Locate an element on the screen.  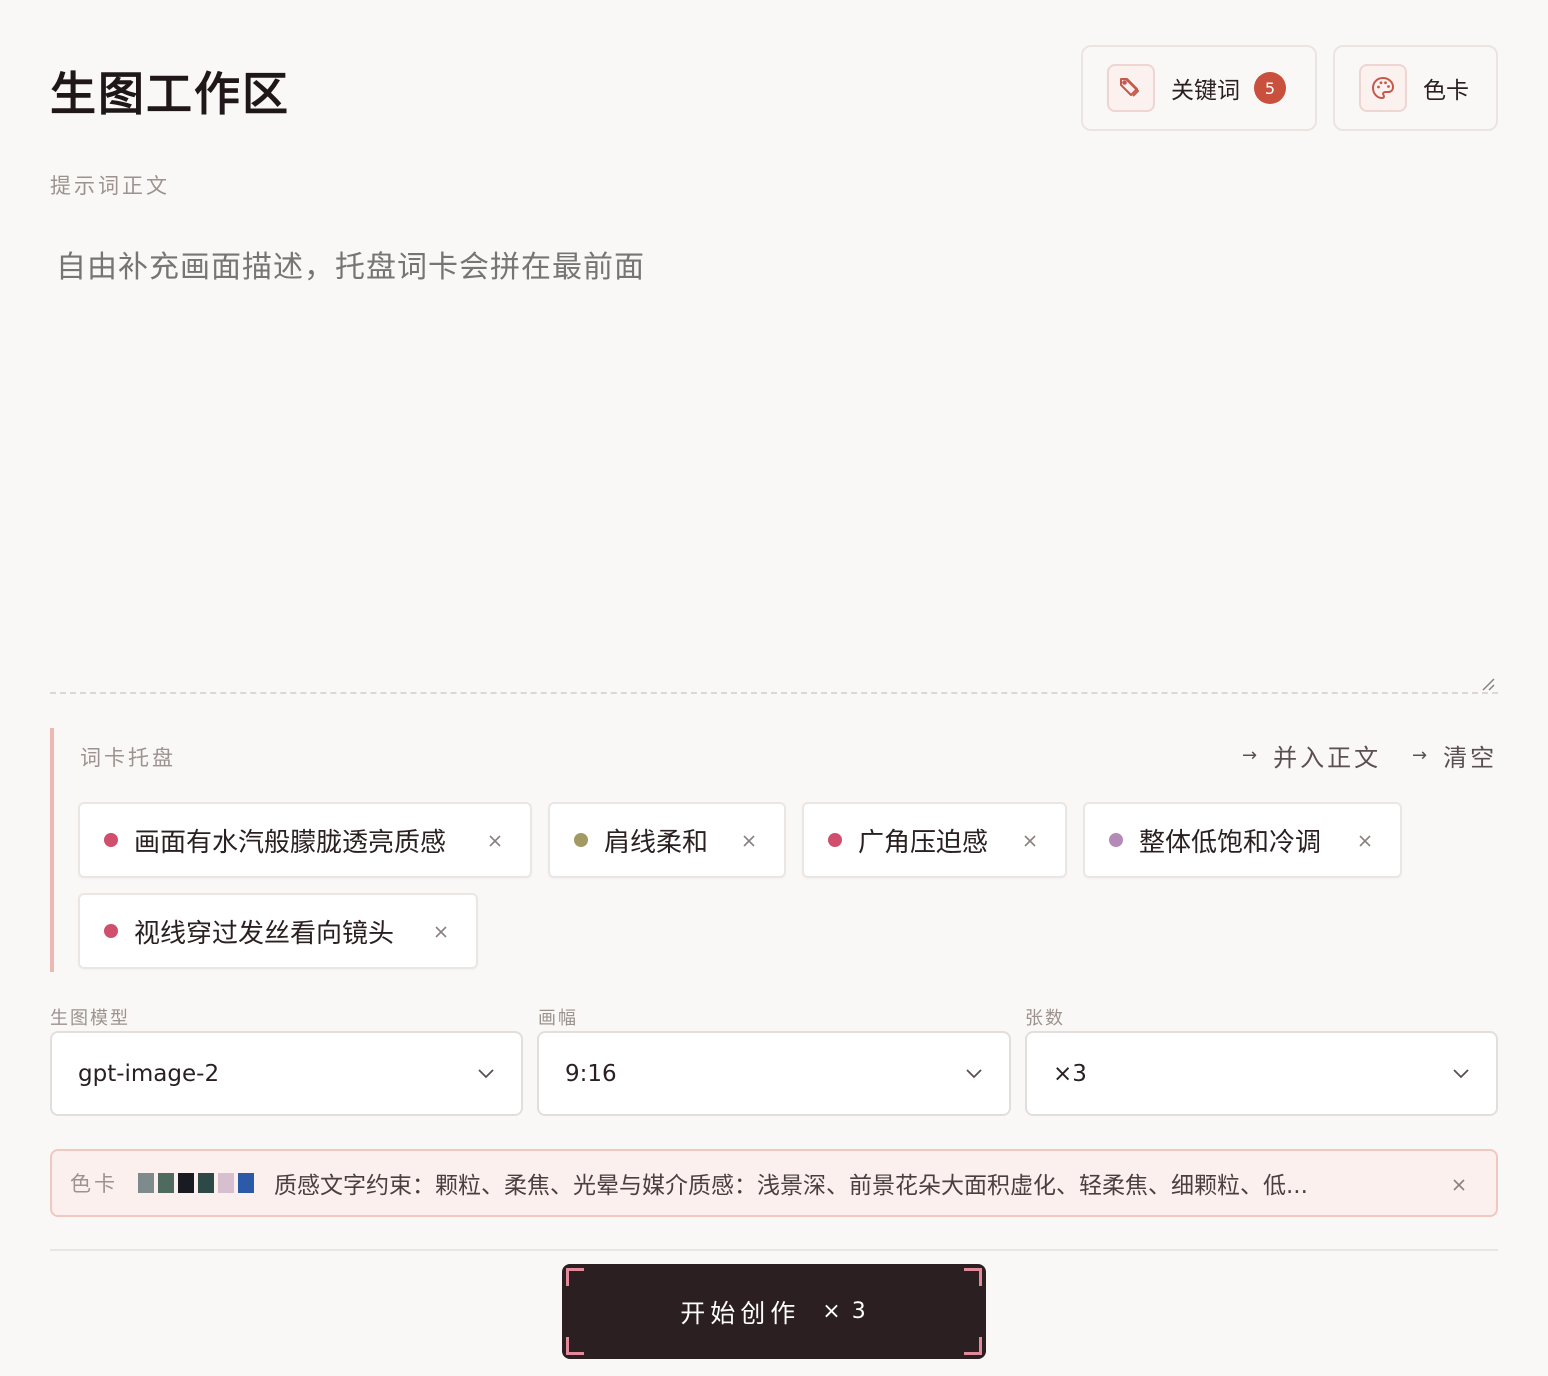
tray-chip: 视线穿过发丝看向镜头 is located at coordinates (278, 931).